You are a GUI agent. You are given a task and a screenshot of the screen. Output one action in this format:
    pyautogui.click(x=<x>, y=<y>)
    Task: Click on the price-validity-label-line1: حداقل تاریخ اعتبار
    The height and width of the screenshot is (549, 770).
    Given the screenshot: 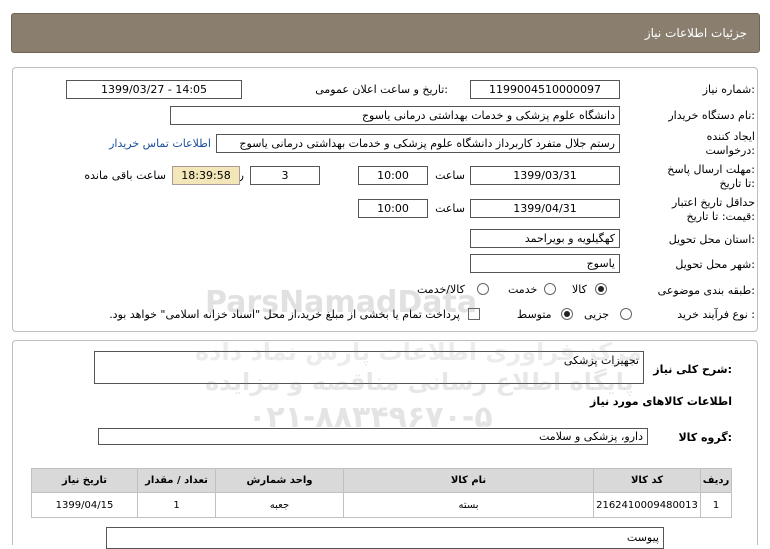 What is the action you would take?
    pyautogui.click(x=713, y=202)
    